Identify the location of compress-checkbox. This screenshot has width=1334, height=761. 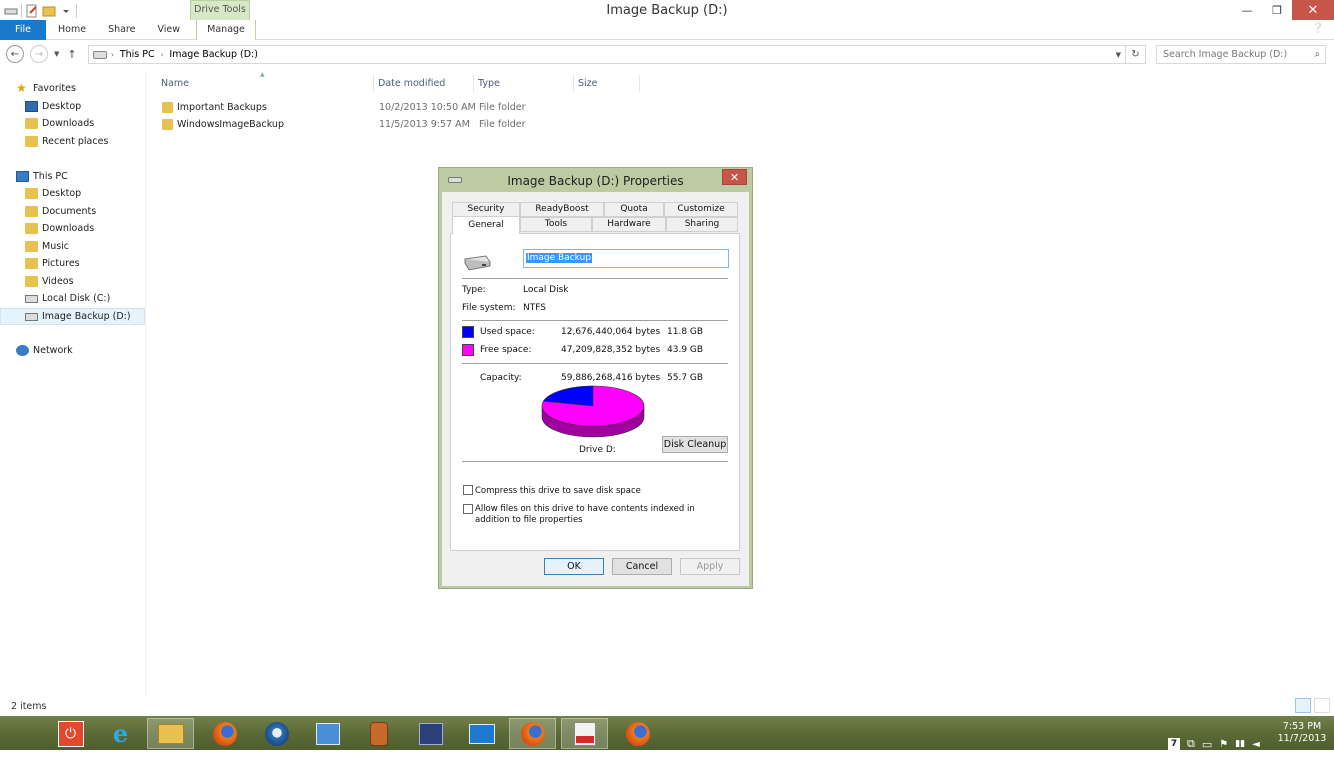
(468, 490).